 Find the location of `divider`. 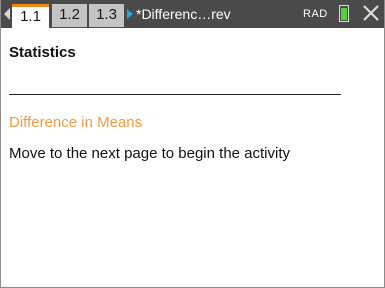

divider is located at coordinates (175, 94).